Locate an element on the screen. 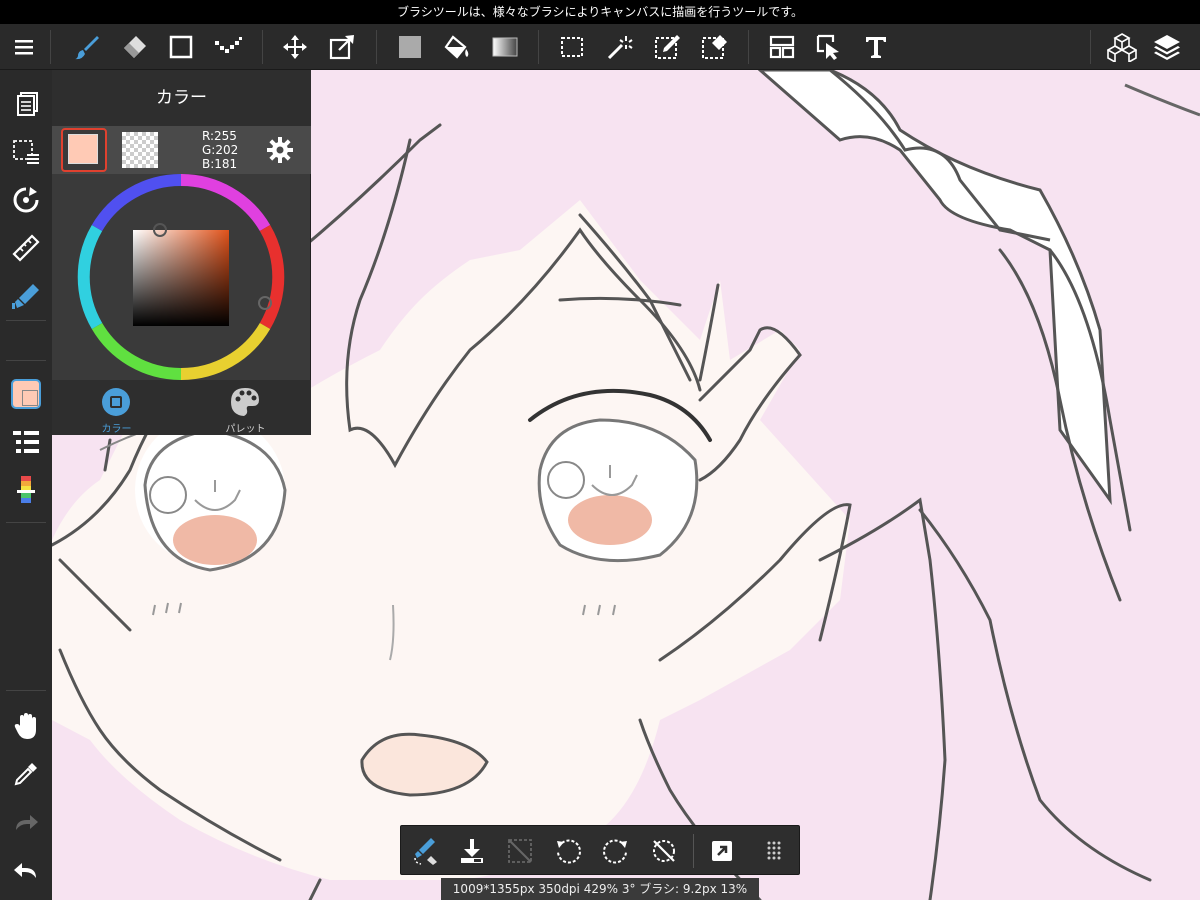 This screenshot has height=900, width=1200. select-rect-tool-button is located at coordinates (572, 47).